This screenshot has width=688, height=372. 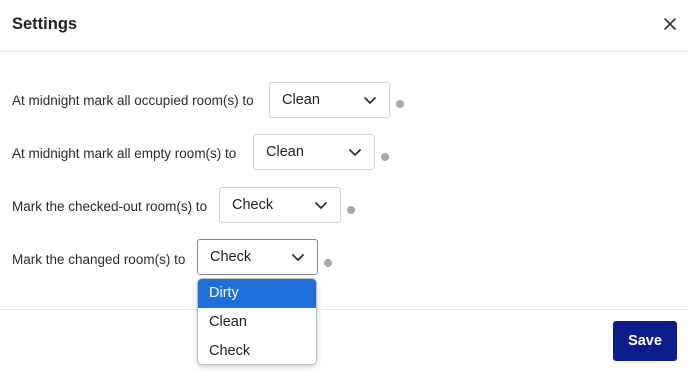 What do you see at coordinates (329, 100) in the screenshot?
I see `occupied-rooms-select: Clean` at bounding box center [329, 100].